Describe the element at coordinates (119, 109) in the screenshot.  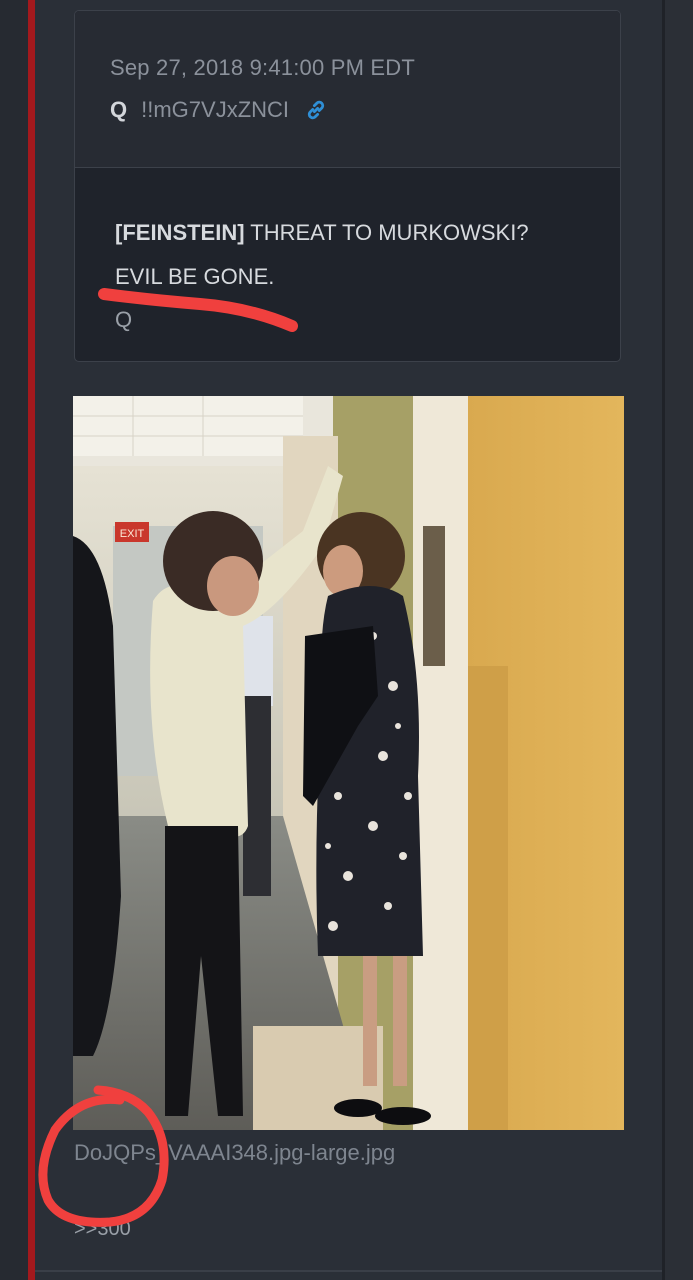
I see `author-name: Q` at that location.